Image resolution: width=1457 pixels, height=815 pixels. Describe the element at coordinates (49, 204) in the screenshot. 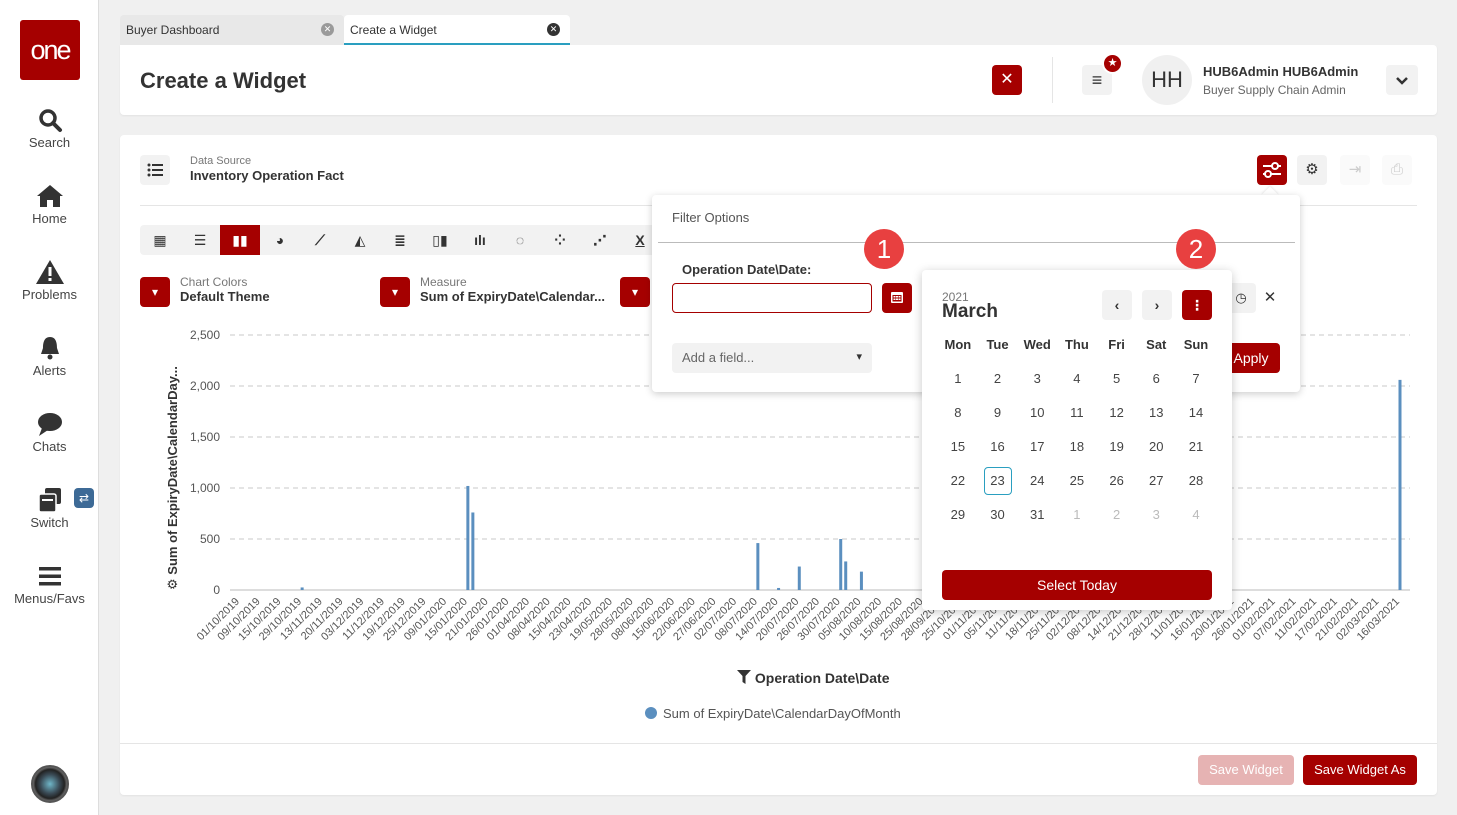

I see `sidebar-item-home: Home` at that location.